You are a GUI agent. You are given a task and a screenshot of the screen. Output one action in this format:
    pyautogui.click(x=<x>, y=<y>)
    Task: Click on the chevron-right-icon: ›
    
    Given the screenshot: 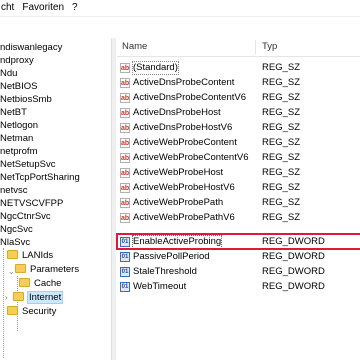 What is the action you would take?
    pyautogui.click(x=8, y=298)
    